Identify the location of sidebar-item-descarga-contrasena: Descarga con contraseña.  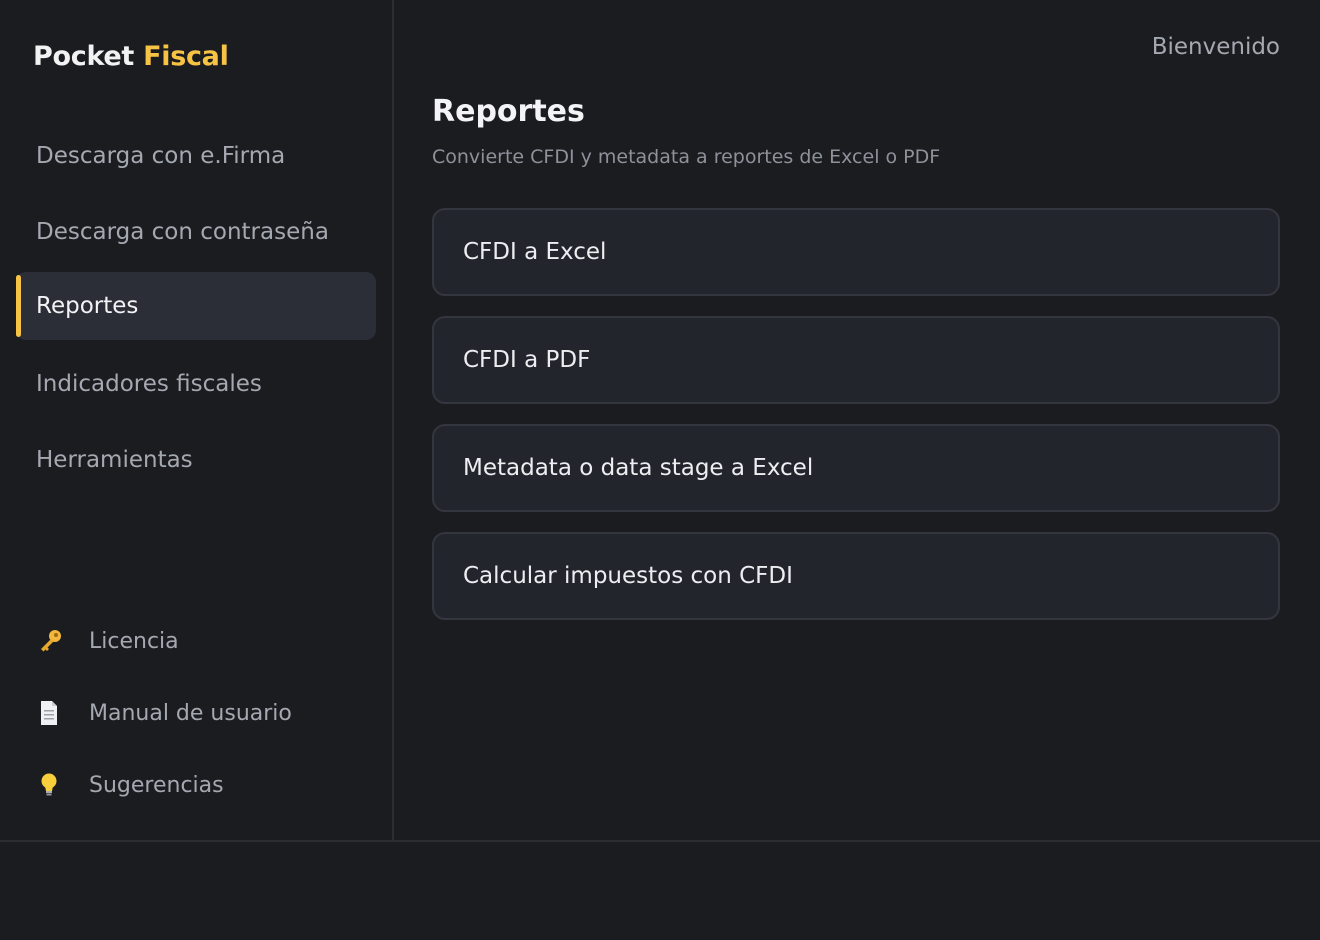
(196, 232).